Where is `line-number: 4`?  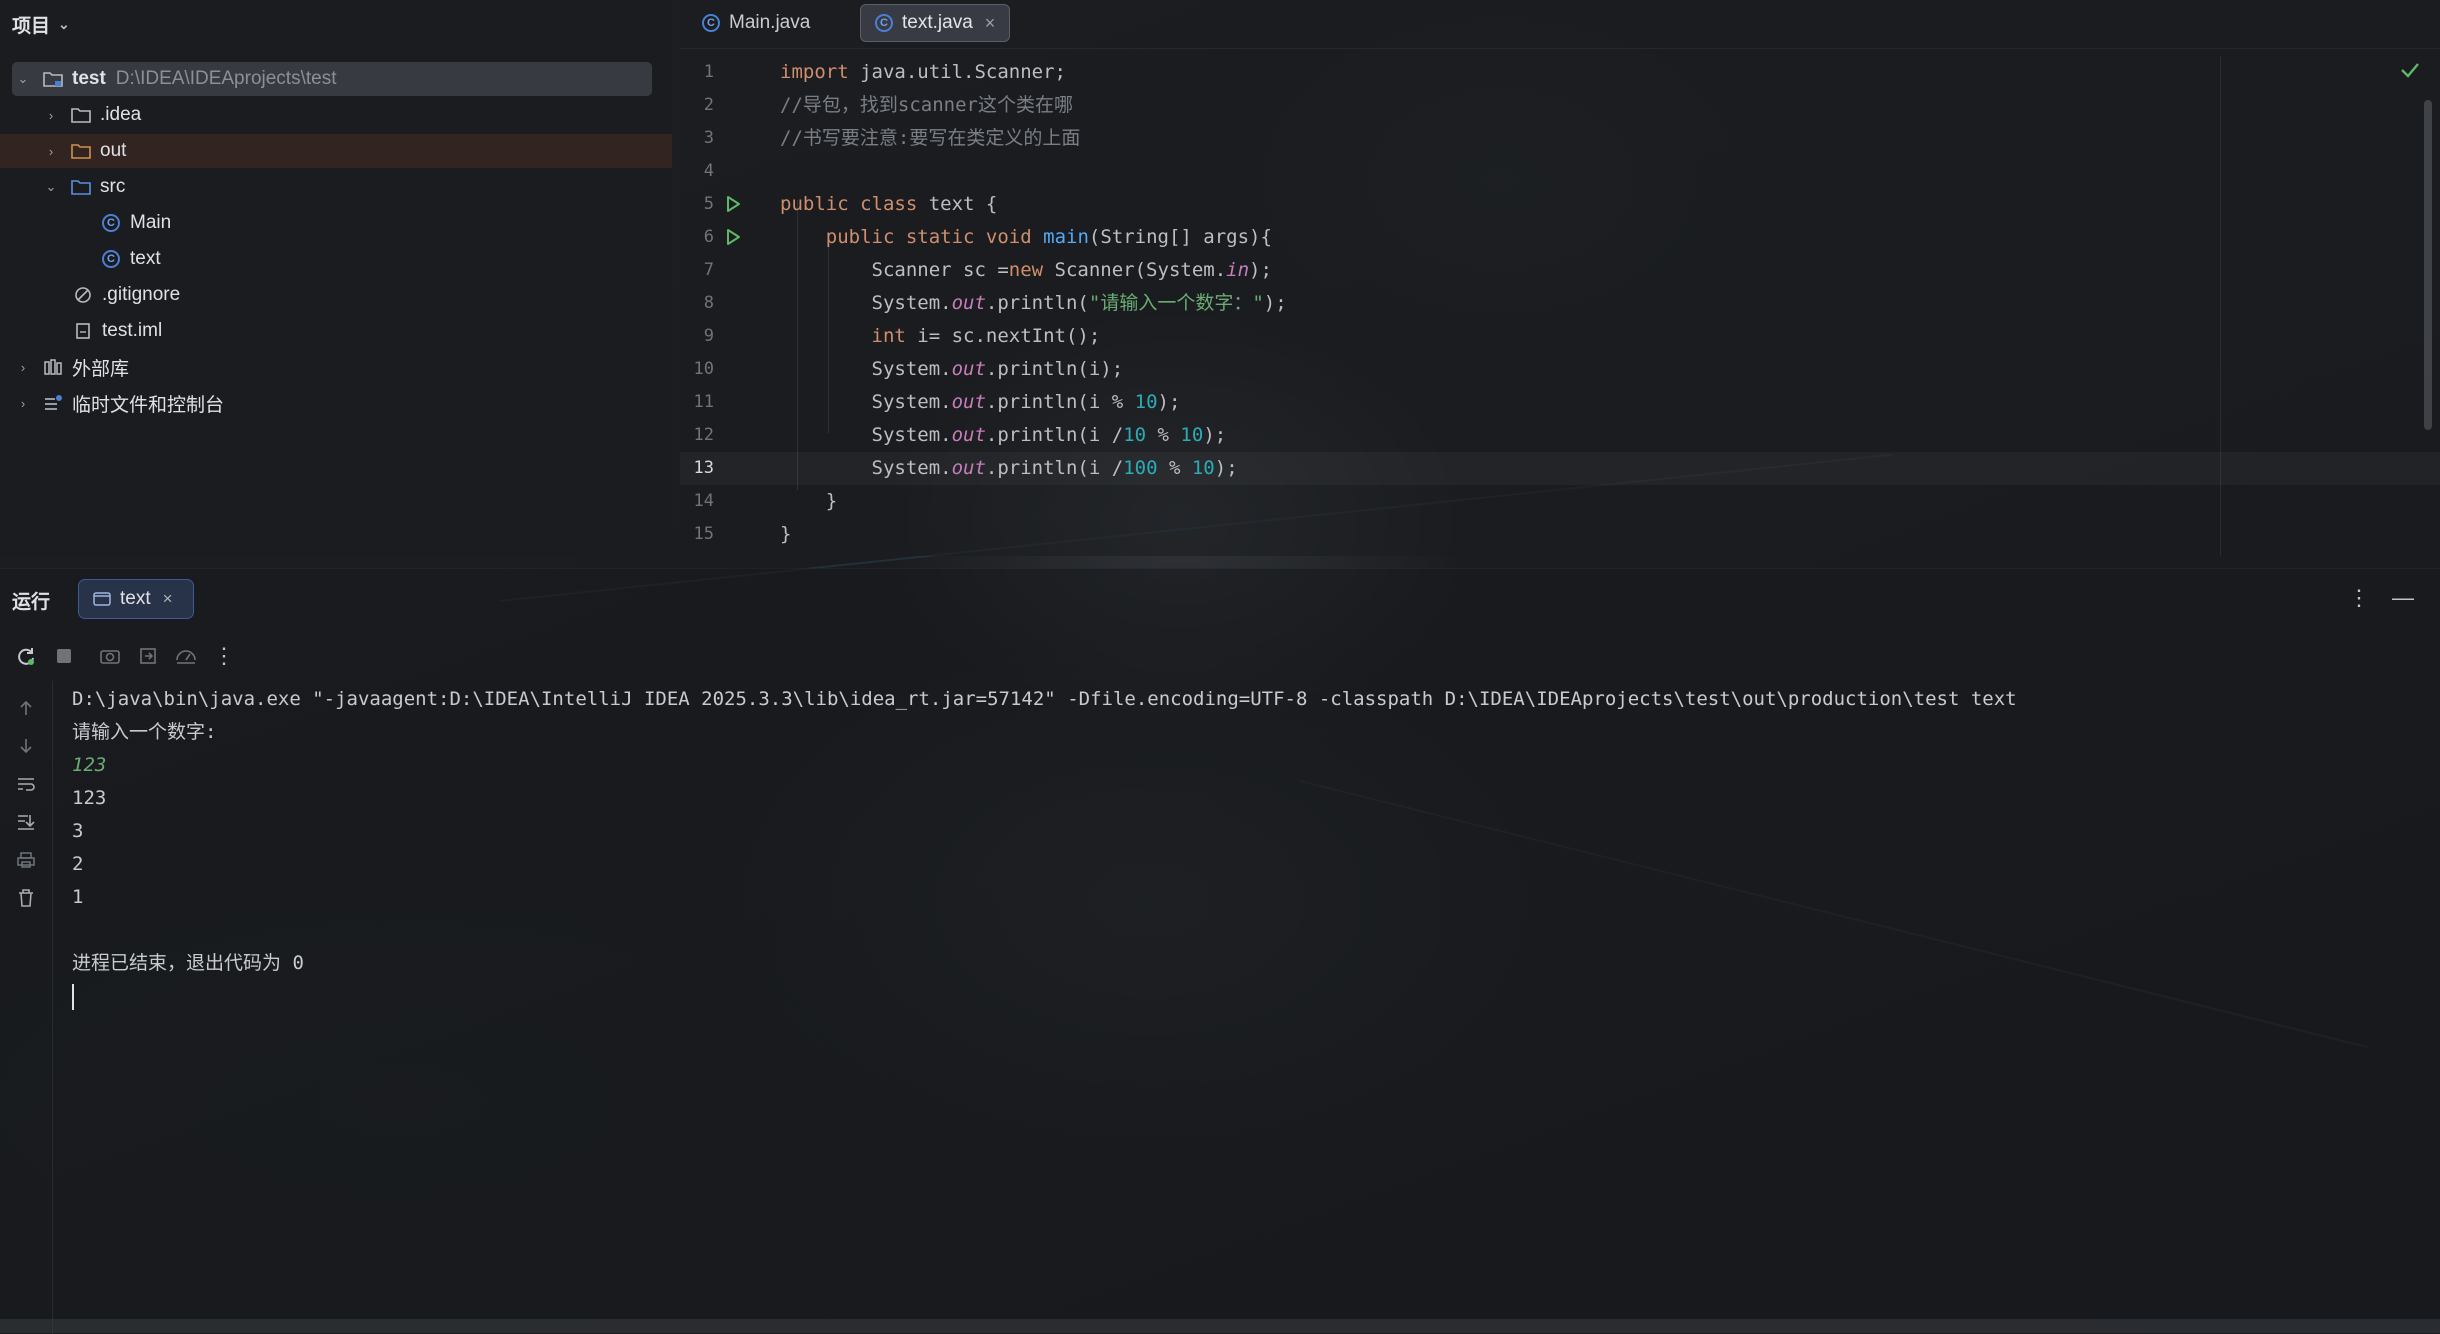
line-number: 4 is located at coordinates (708, 171).